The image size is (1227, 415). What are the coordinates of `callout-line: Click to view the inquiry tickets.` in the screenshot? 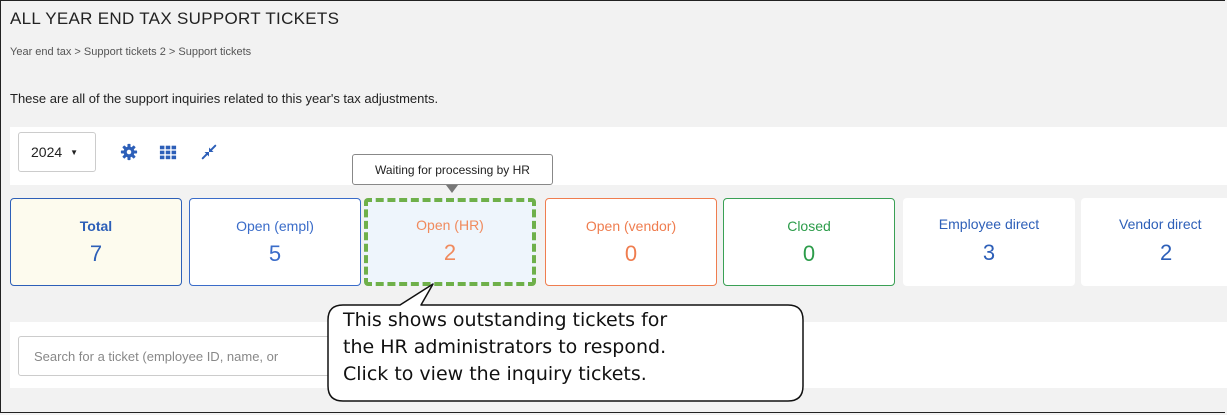 It's located at (495, 374).